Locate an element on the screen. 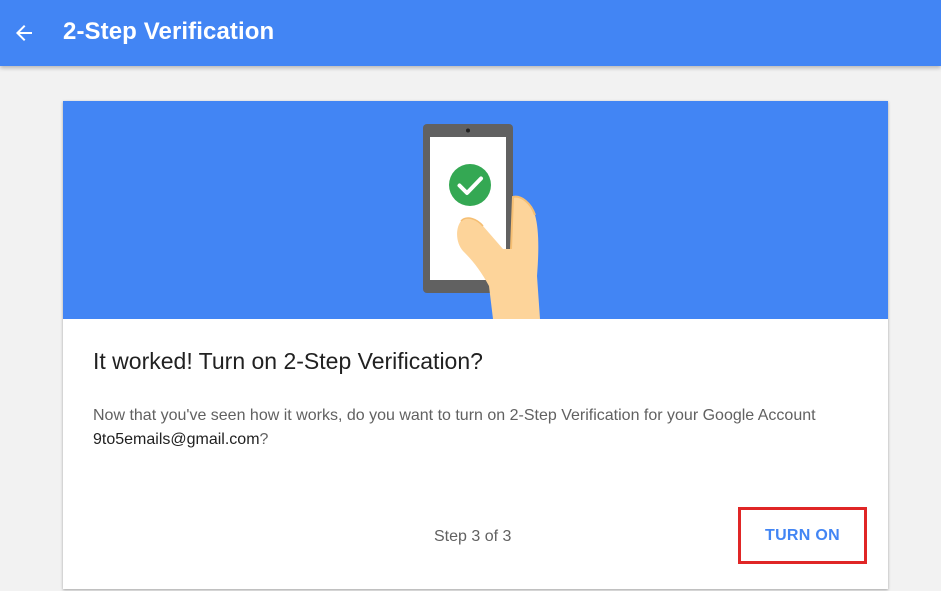 The image size is (941, 591). page-title: 2-Step Verification is located at coordinates (169, 31).